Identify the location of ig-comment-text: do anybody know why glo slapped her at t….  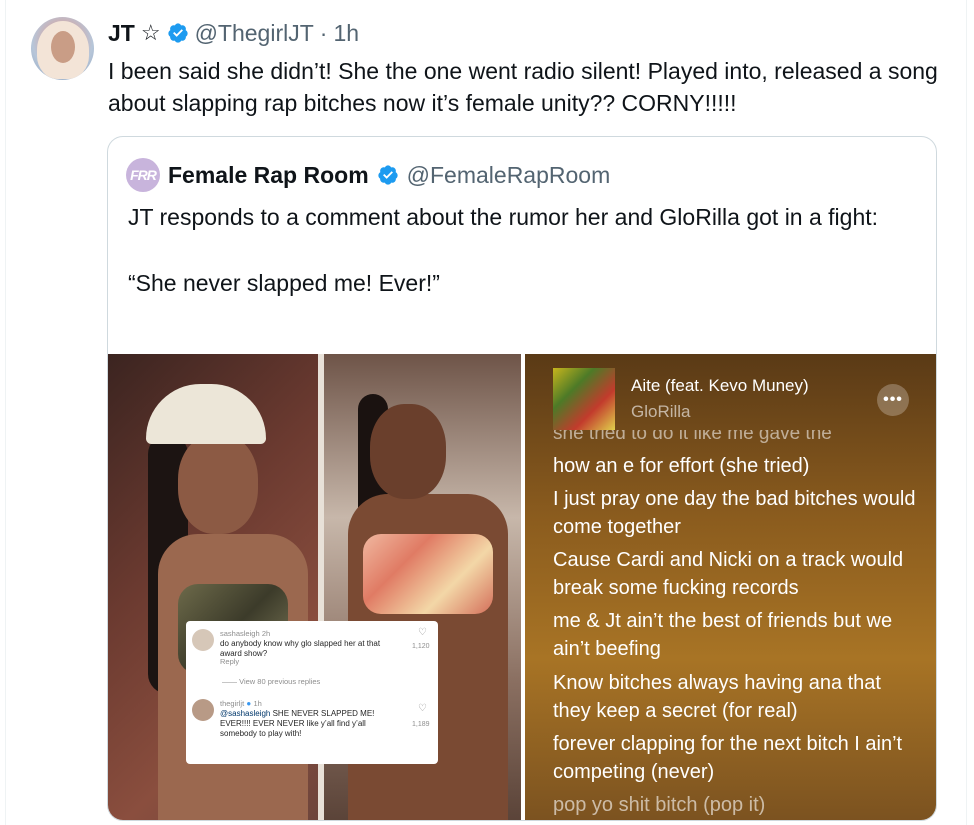
(300, 648).